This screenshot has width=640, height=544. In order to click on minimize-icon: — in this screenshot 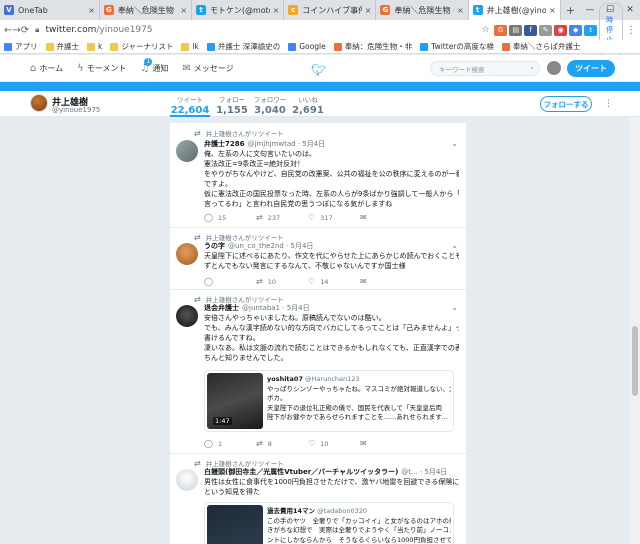, I will do `click(590, 10)`.